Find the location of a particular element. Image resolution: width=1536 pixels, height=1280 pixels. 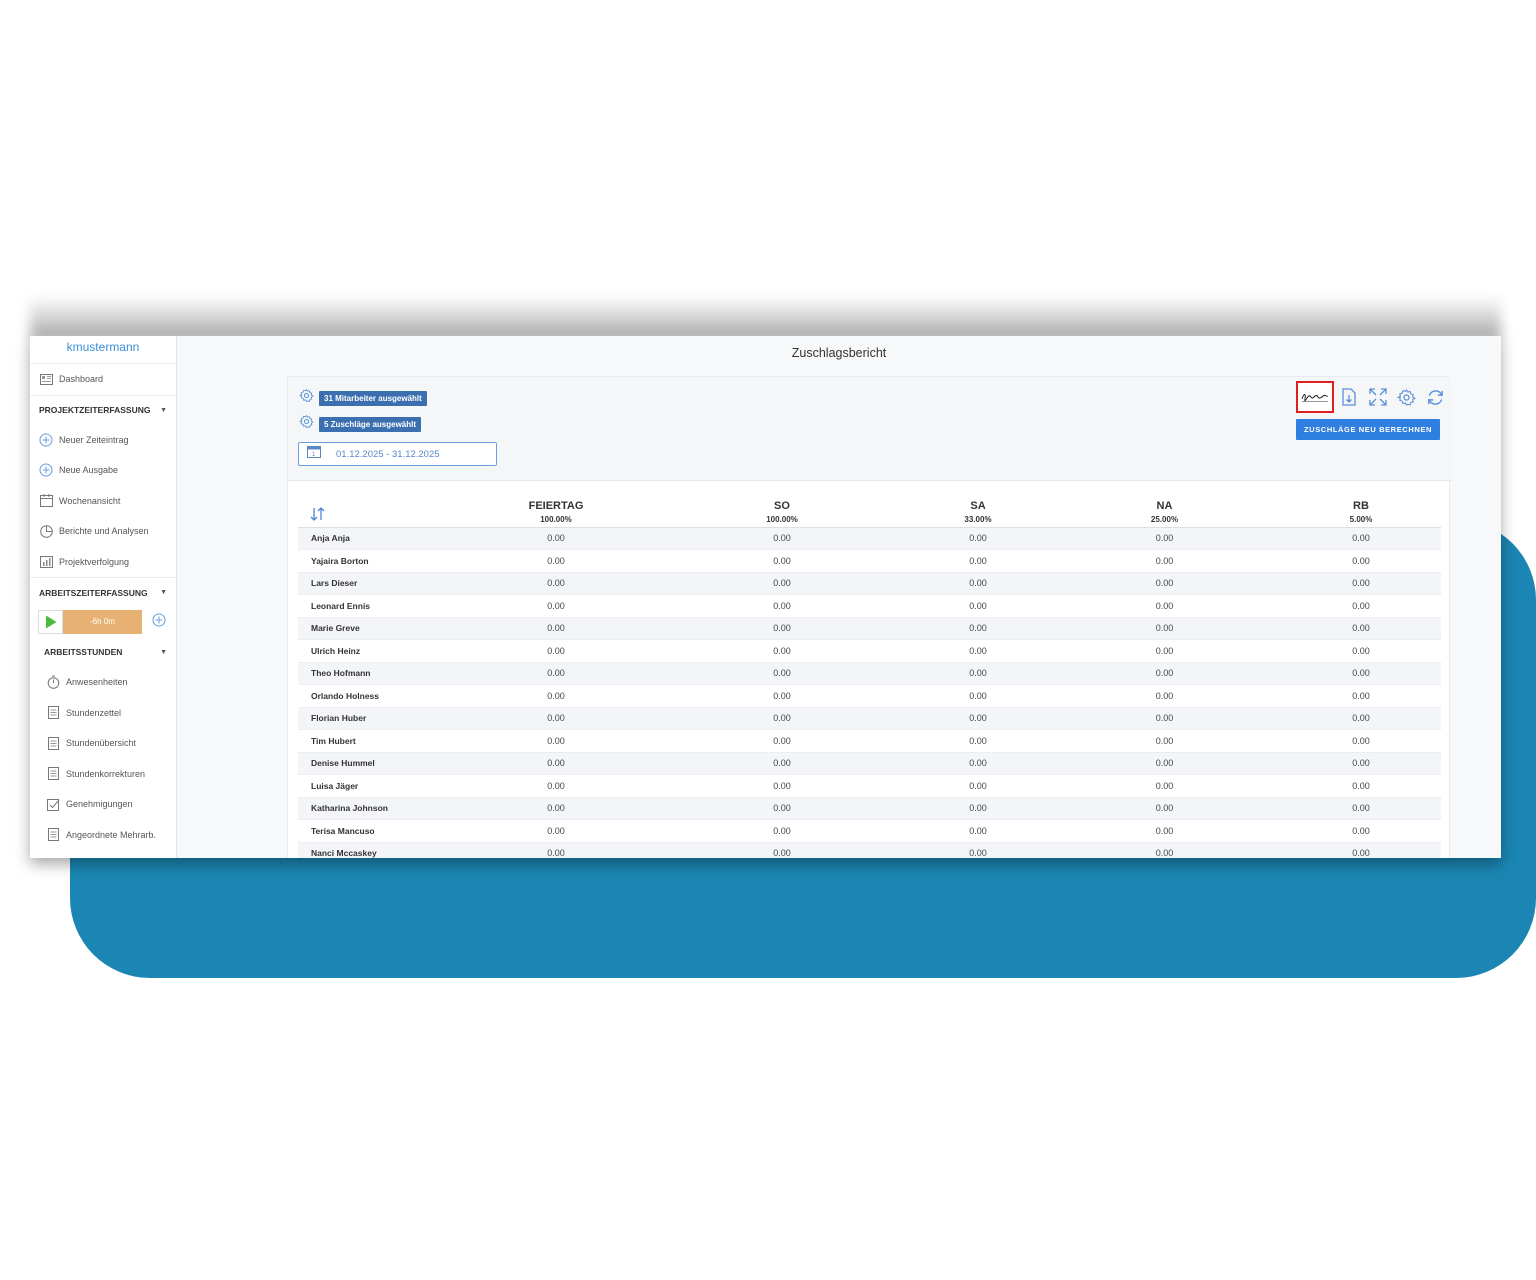

surcharge-filter: 5 Zuschläge ausgewählt is located at coordinates (360, 424).